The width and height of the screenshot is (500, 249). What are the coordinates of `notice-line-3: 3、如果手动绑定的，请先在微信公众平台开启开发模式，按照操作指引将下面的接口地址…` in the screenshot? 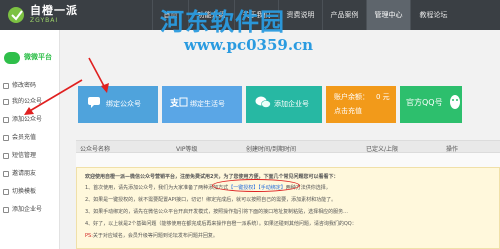 It's located at (216, 212).